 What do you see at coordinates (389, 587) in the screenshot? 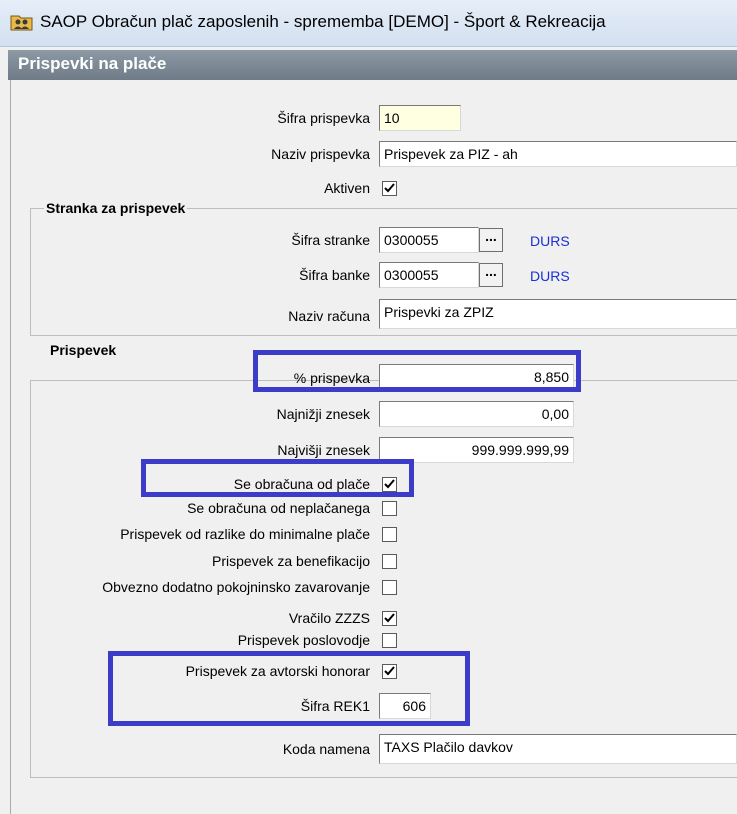
I see `check-pokojninsko-checkbox` at bounding box center [389, 587].